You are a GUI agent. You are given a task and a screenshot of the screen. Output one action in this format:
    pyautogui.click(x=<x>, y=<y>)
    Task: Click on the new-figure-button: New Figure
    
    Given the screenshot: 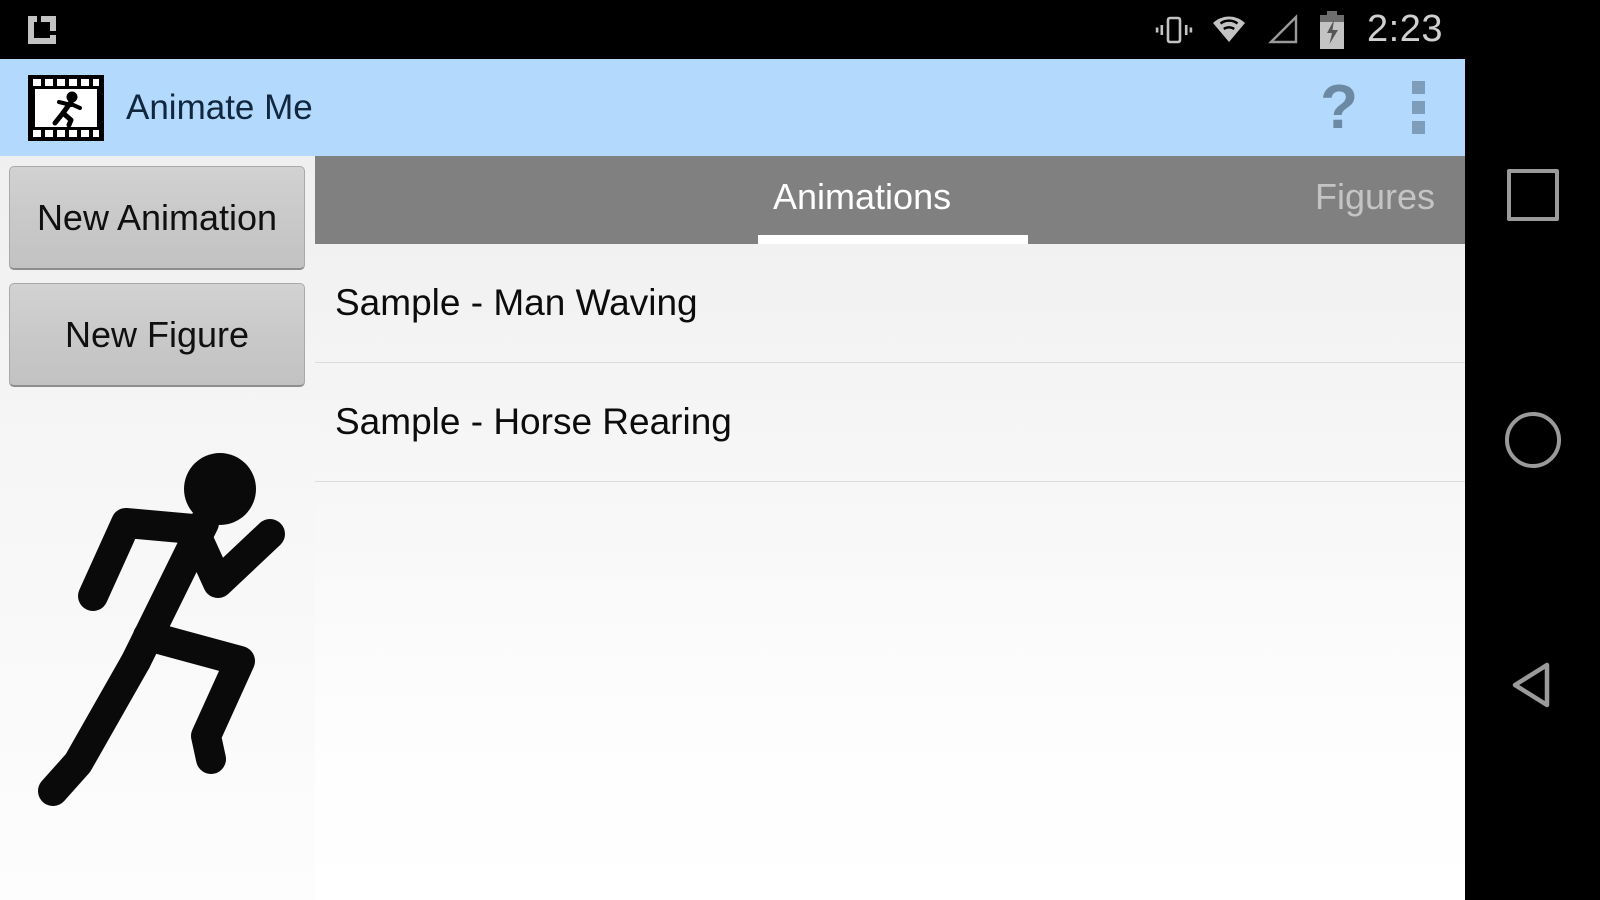 What is the action you would take?
    pyautogui.click(x=157, y=335)
    